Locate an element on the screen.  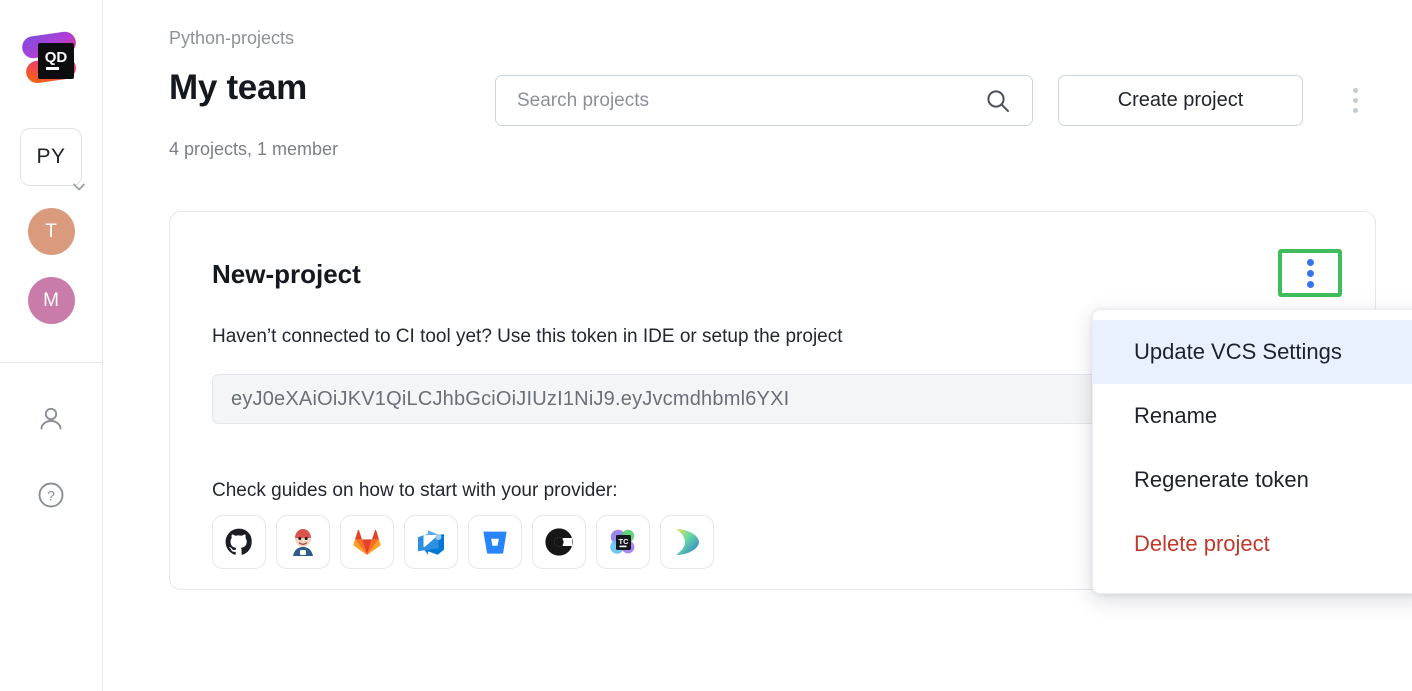
azure-devops-icon is located at coordinates (431, 542).